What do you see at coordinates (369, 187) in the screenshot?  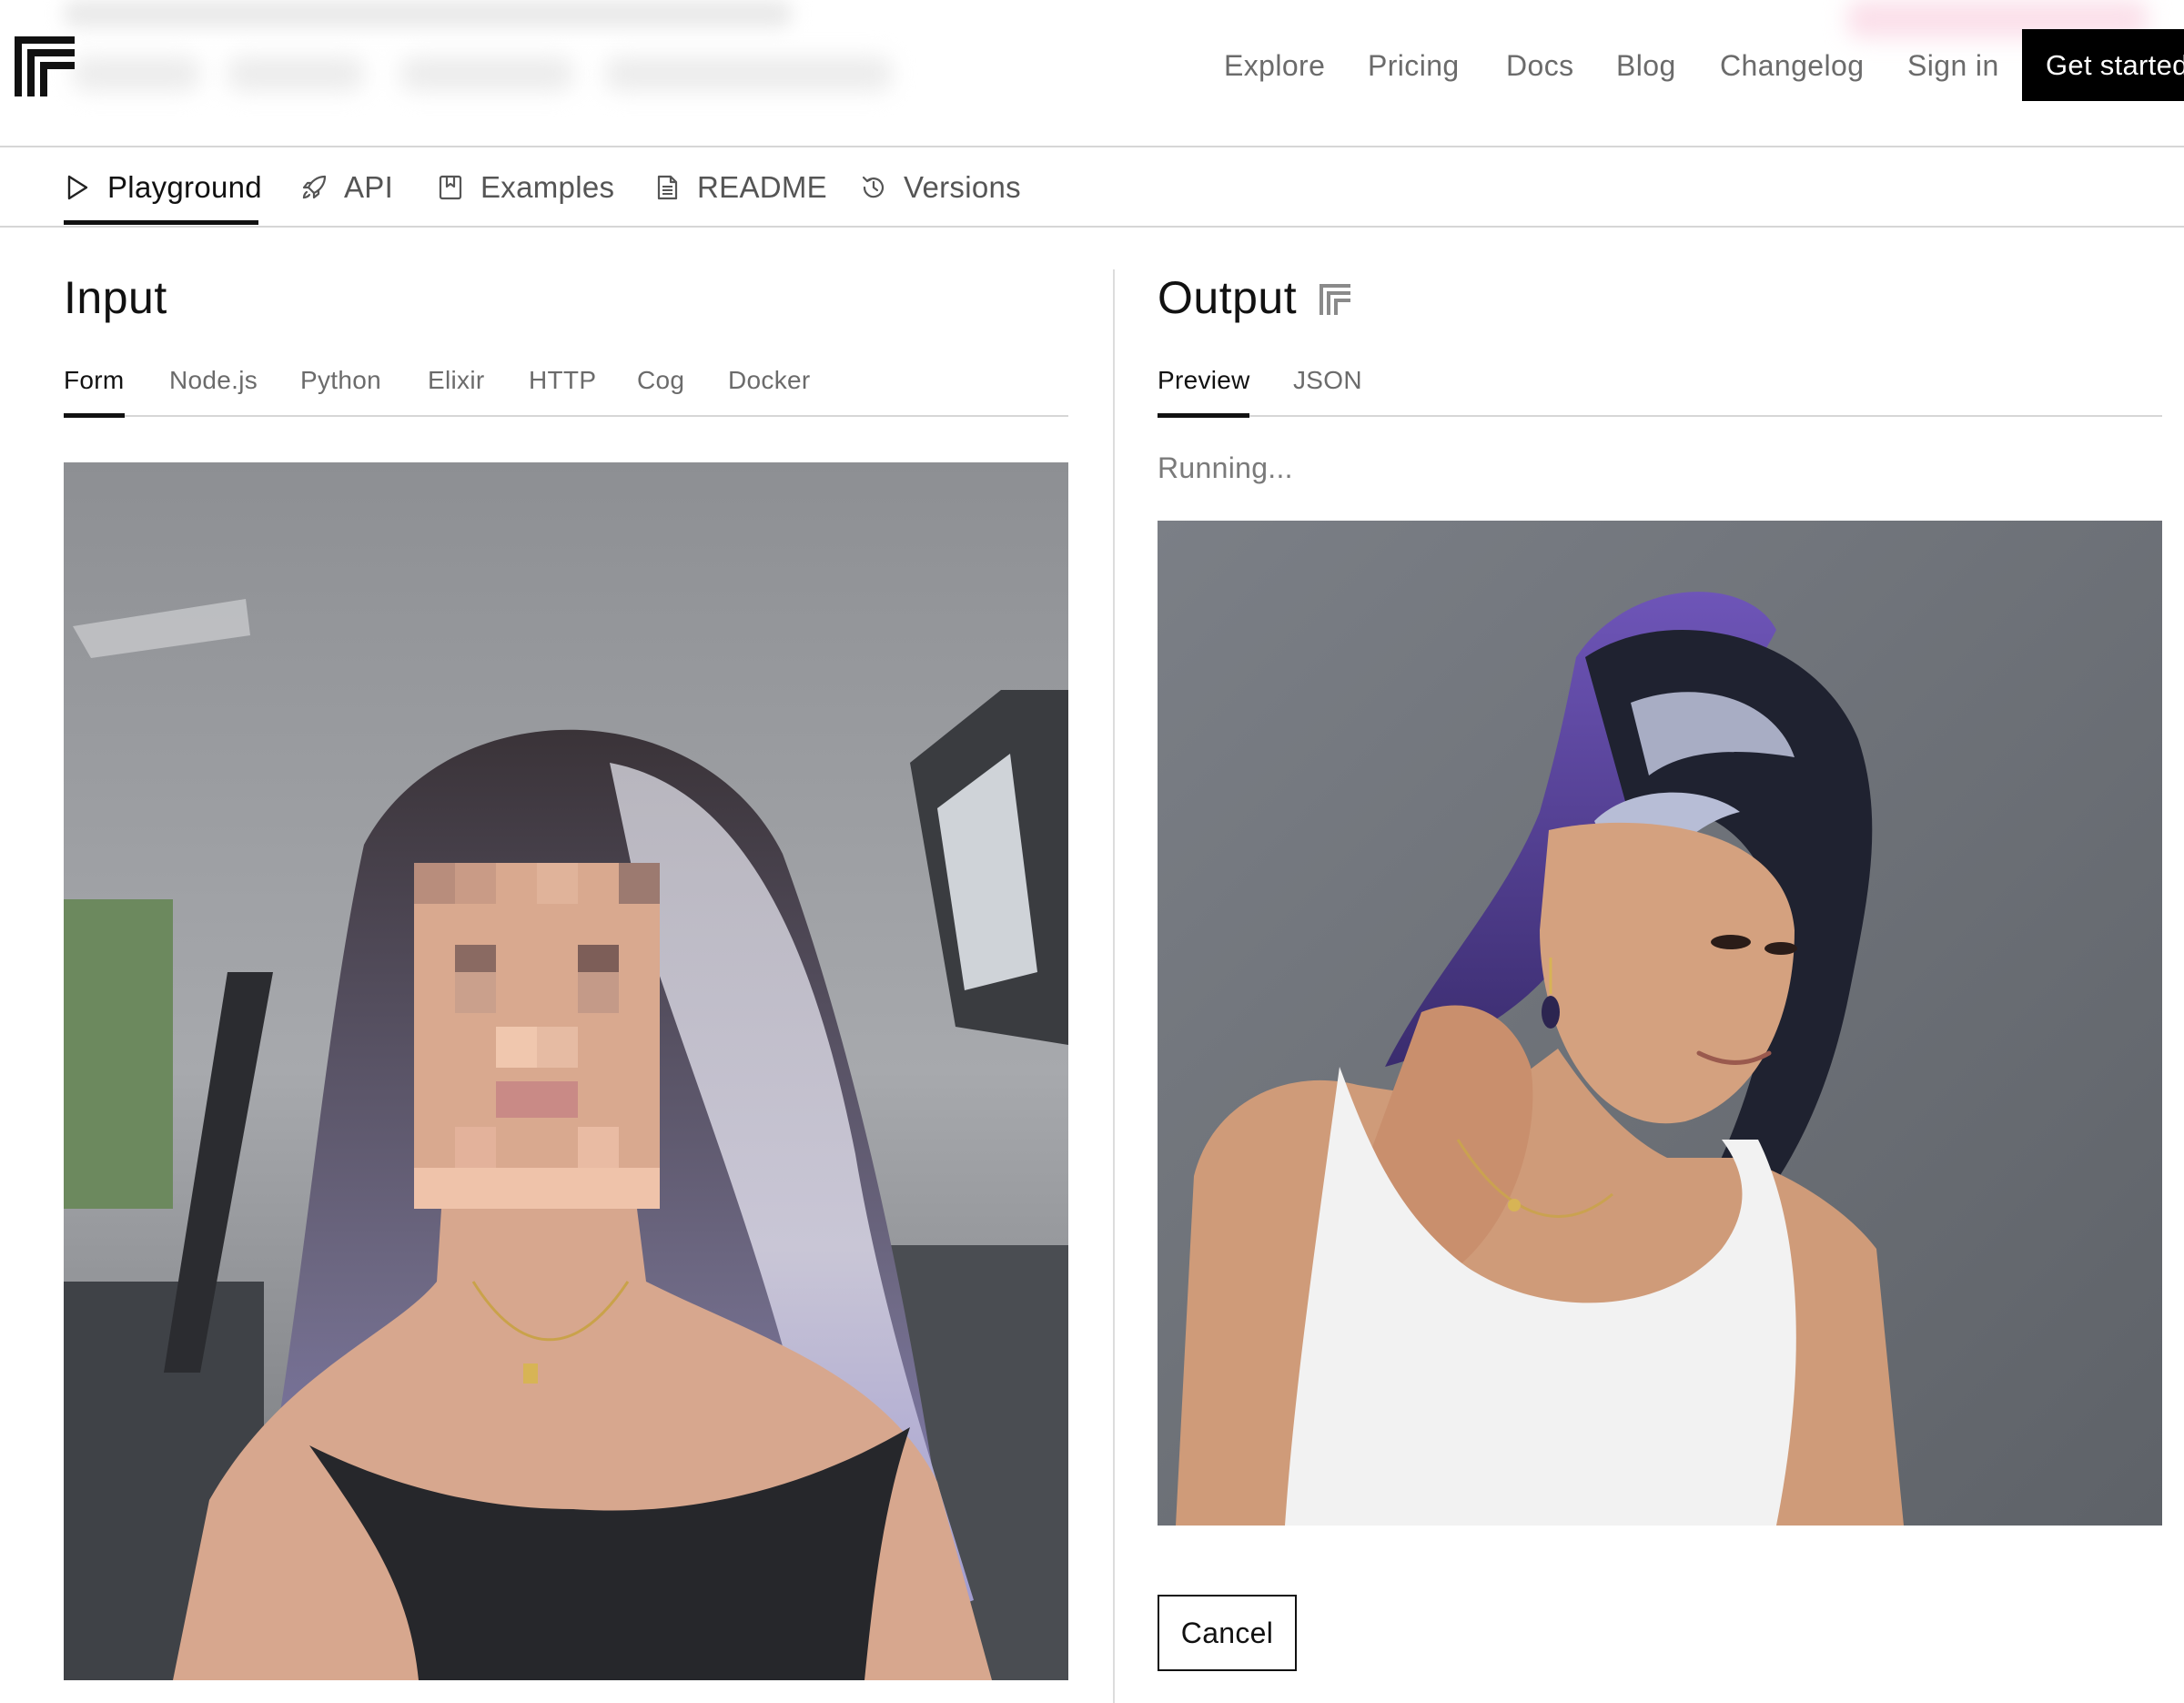 I see `tab-label: API` at bounding box center [369, 187].